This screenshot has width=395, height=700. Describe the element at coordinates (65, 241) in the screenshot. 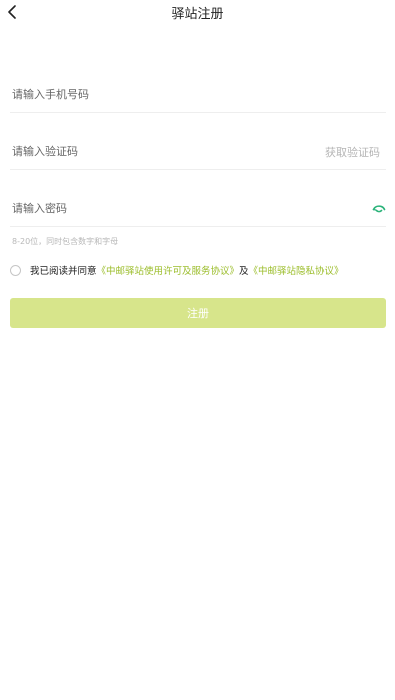

I see `password-hint: 8-20位，同时包含数字和字母` at that location.